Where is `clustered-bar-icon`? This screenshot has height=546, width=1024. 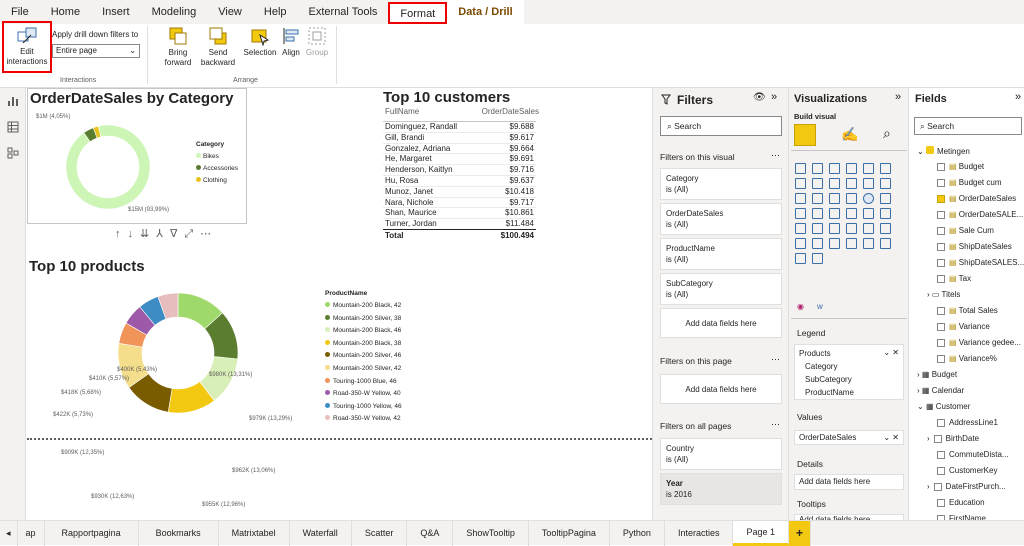 clustered-bar-icon is located at coordinates (834, 168).